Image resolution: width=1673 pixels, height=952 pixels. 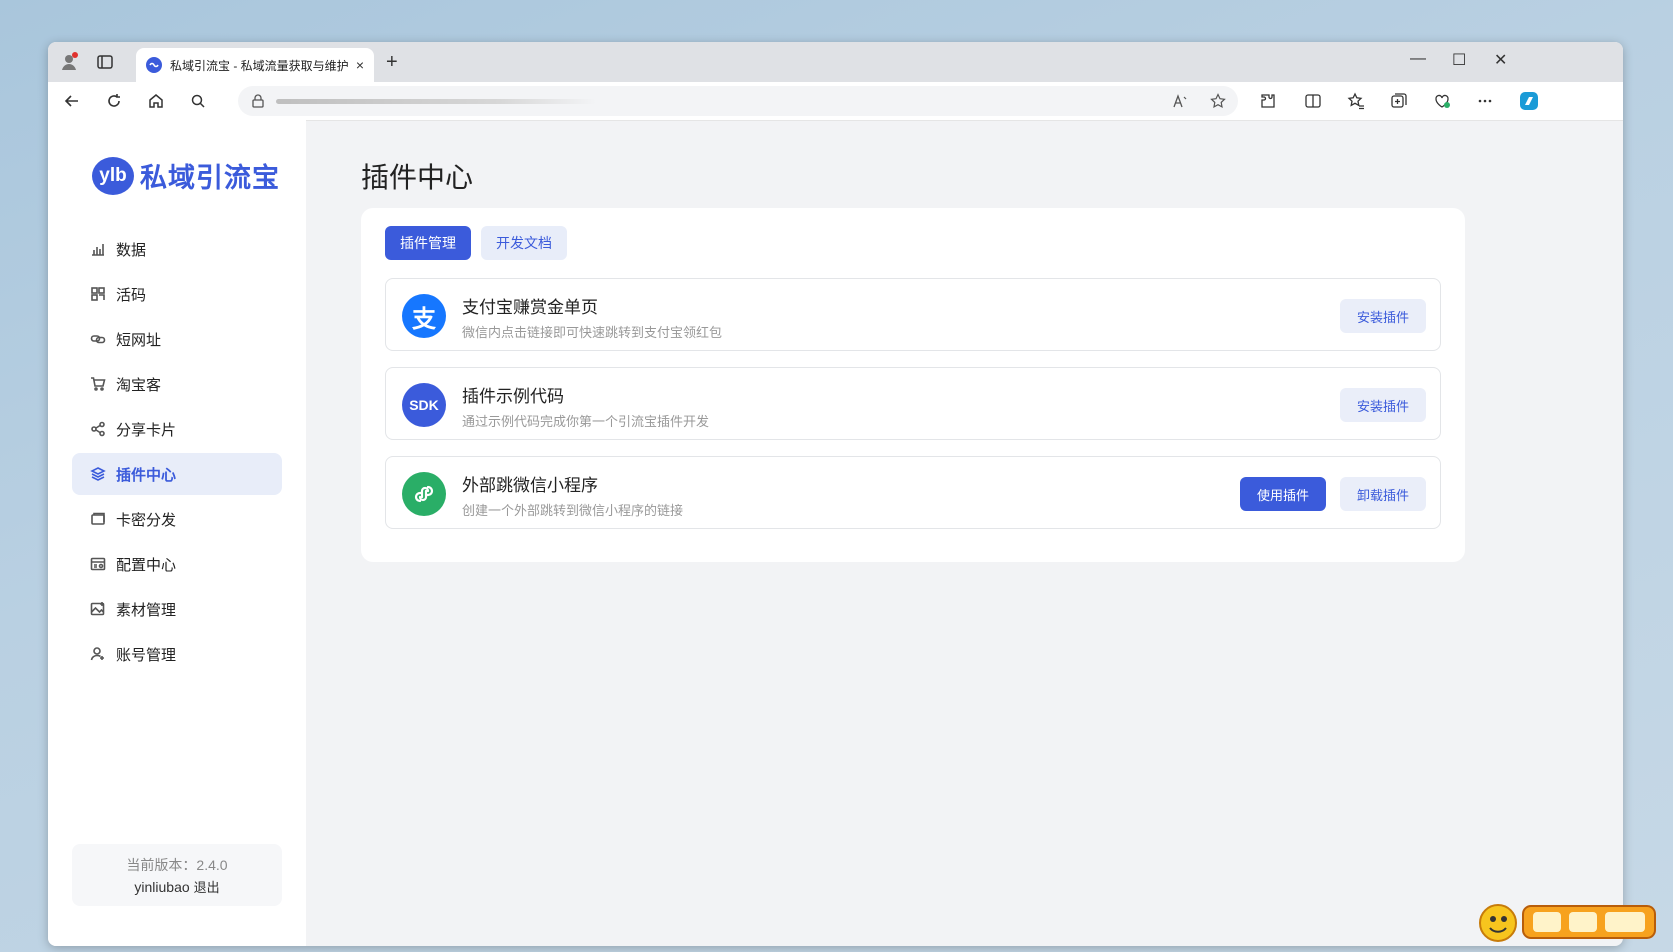 What do you see at coordinates (97, 609) in the screenshot?
I see `image-icon` at bounding box center [97, 609].